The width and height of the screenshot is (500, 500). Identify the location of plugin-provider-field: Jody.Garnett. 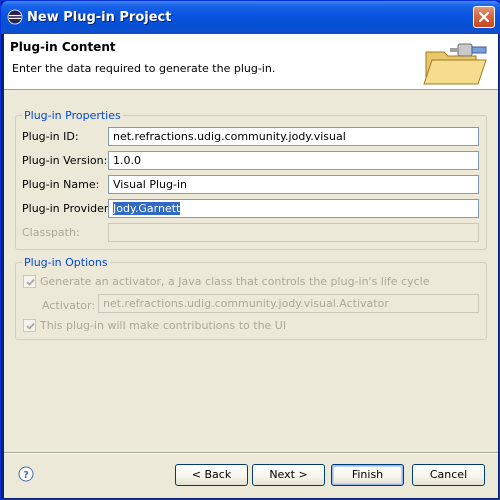
(293, 208).